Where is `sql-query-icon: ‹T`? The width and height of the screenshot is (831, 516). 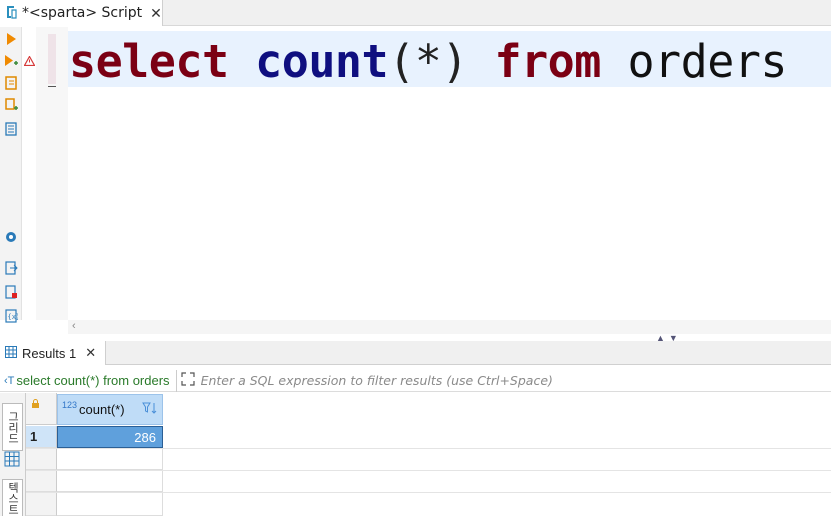
sql-query-icon: ‹T is located at coordinates (9, 380).